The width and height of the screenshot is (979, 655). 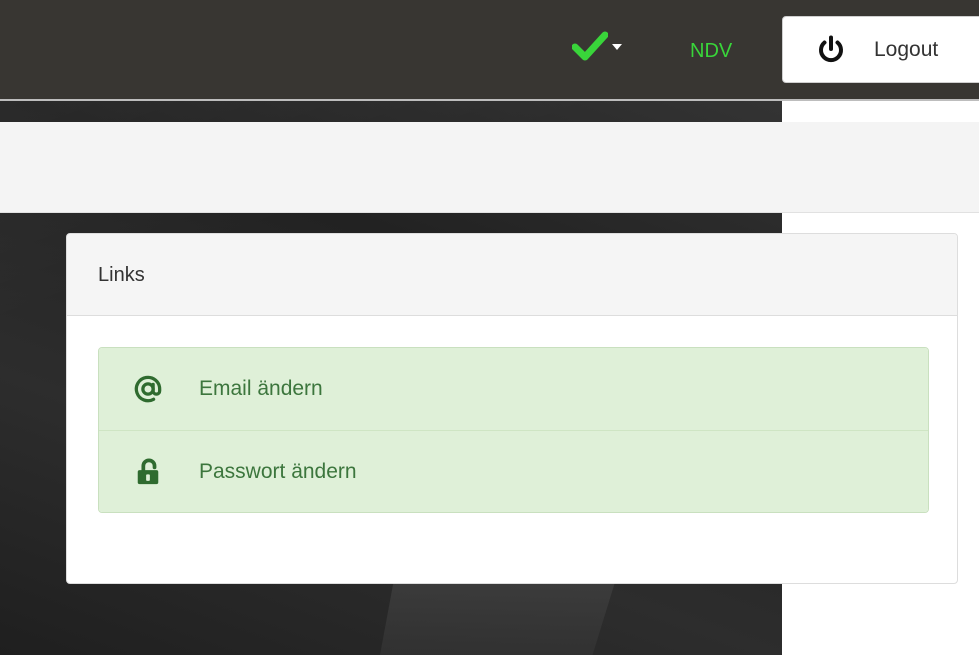 I want to click on caret-down-icon, so click(x=617, y=47).